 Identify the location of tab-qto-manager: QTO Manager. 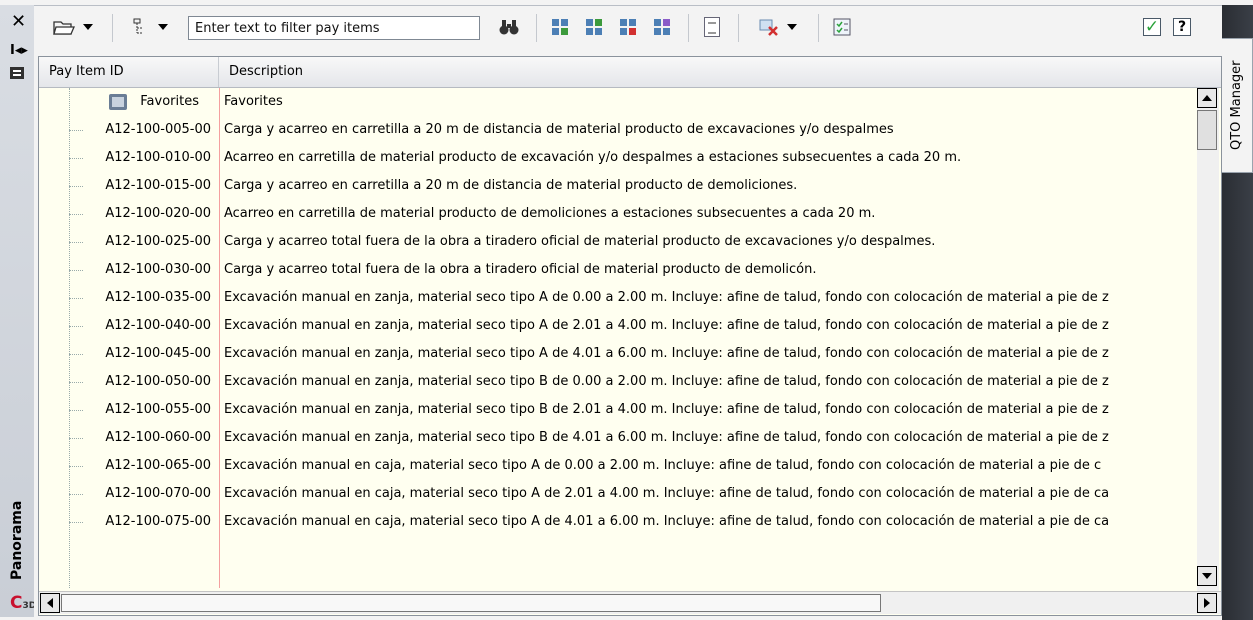
(1237, 105).